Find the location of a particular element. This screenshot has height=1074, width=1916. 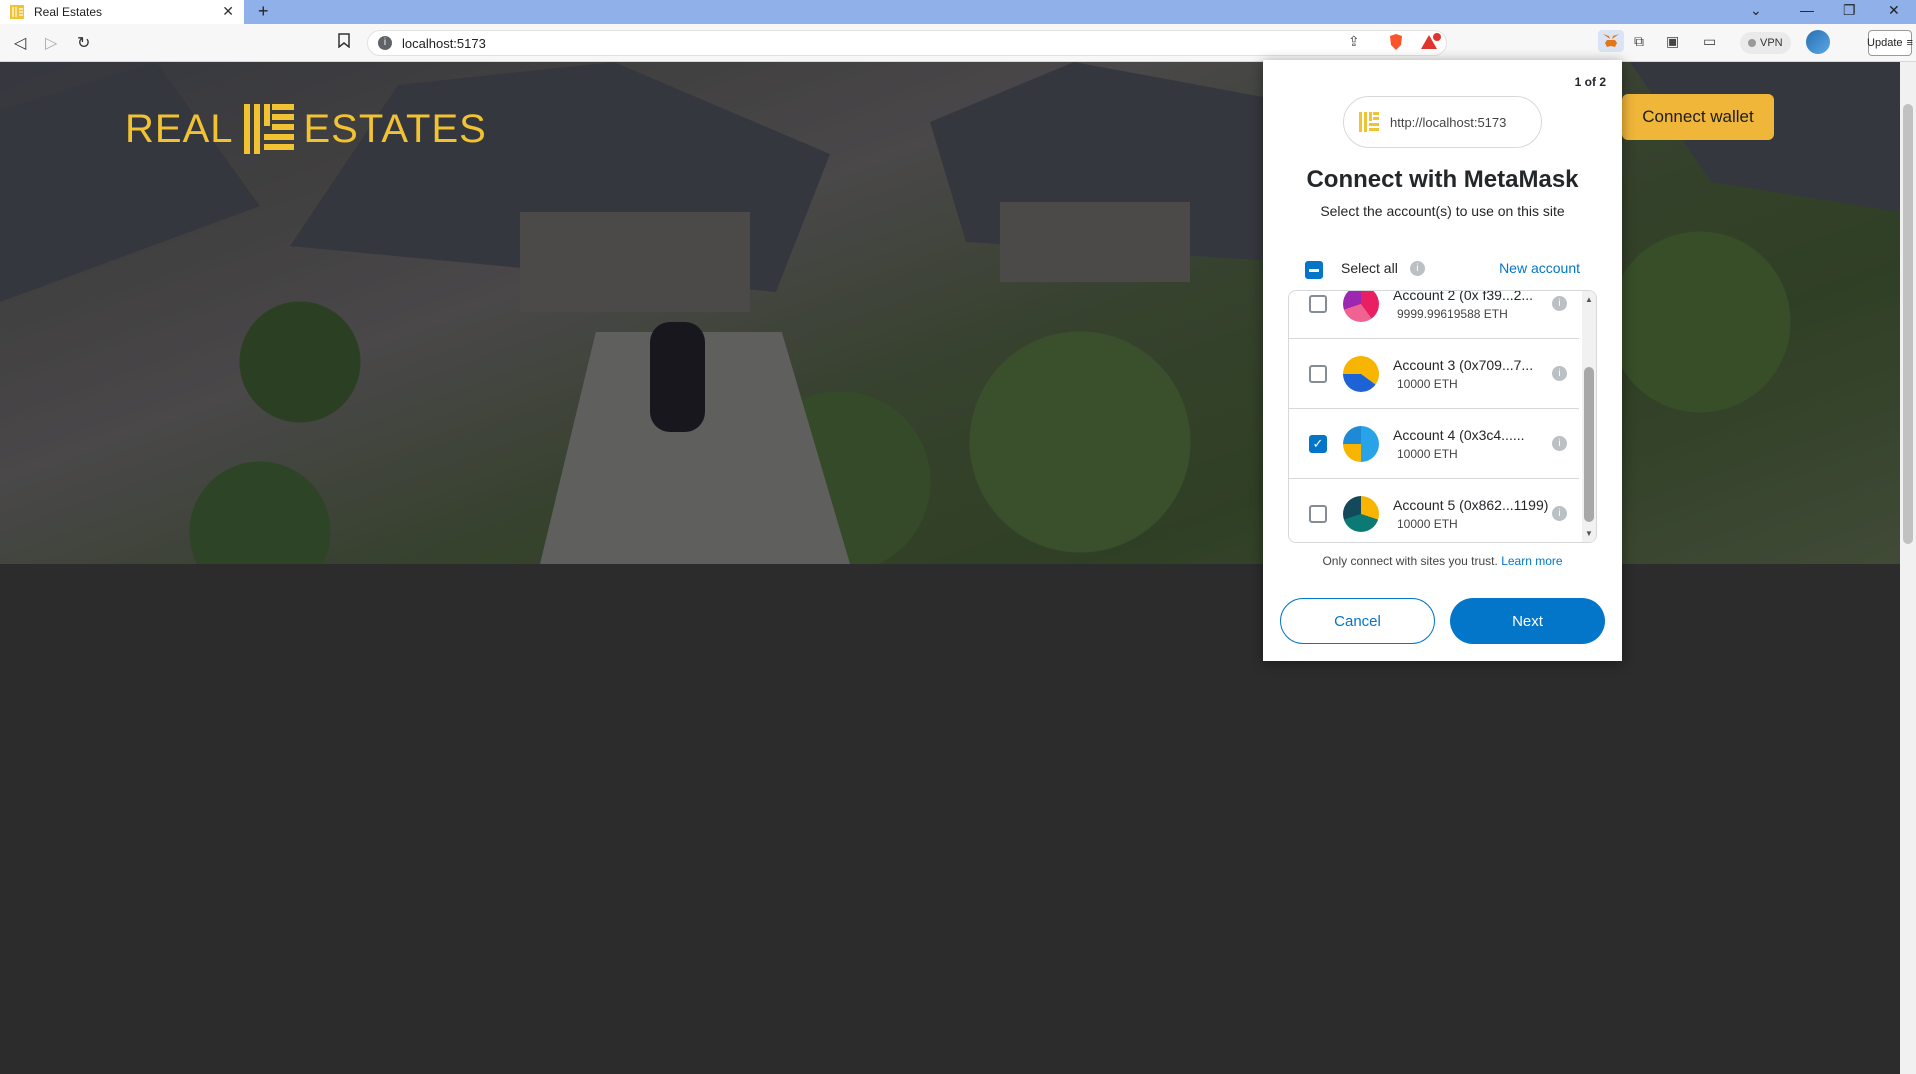

account-row: Account 5 (0x862...1199) 10000 ETH i is located at coordinates (1434, 510).